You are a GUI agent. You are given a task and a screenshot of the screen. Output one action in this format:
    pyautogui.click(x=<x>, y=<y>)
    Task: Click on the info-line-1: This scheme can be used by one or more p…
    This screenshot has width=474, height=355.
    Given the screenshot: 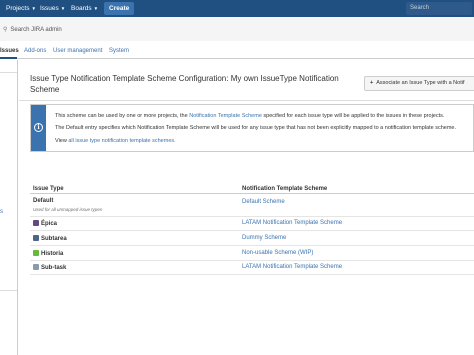 What is the action you would take?
    pyautogui.click(x=249, y=116)
    